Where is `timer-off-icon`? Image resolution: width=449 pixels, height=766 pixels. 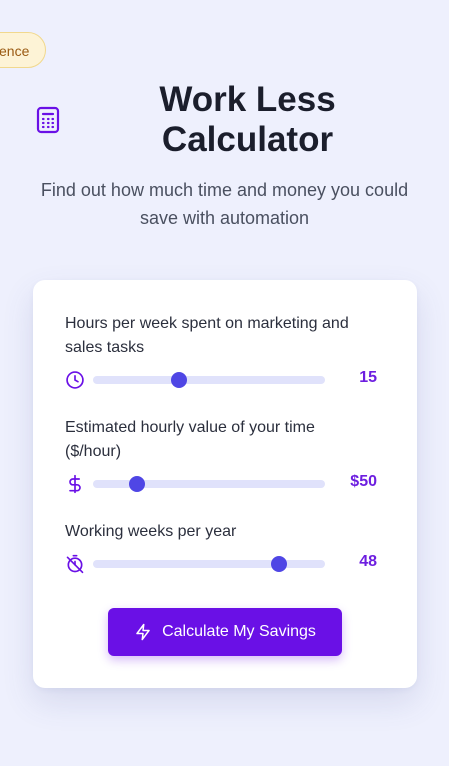
timer-off-icon is located at coordinates (75, 564).